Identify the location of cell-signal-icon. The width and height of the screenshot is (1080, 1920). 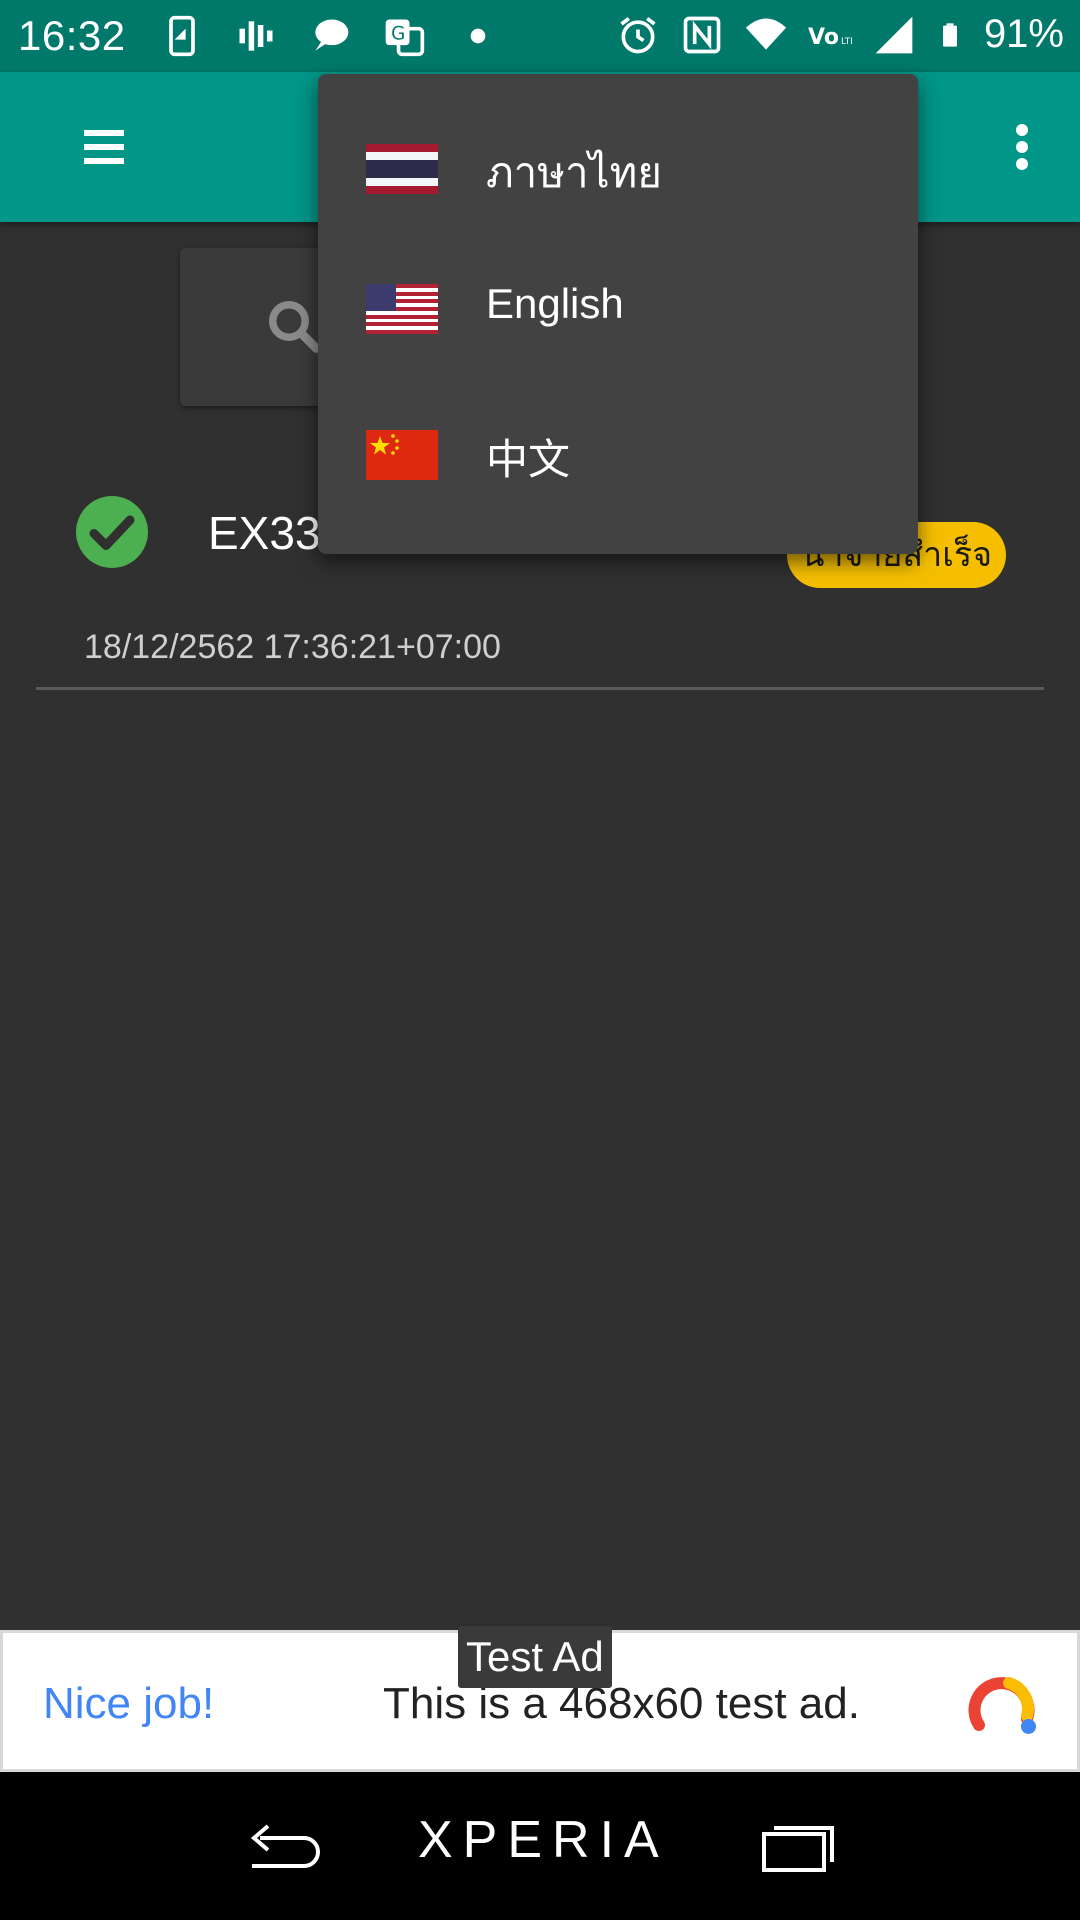
(894, 34).